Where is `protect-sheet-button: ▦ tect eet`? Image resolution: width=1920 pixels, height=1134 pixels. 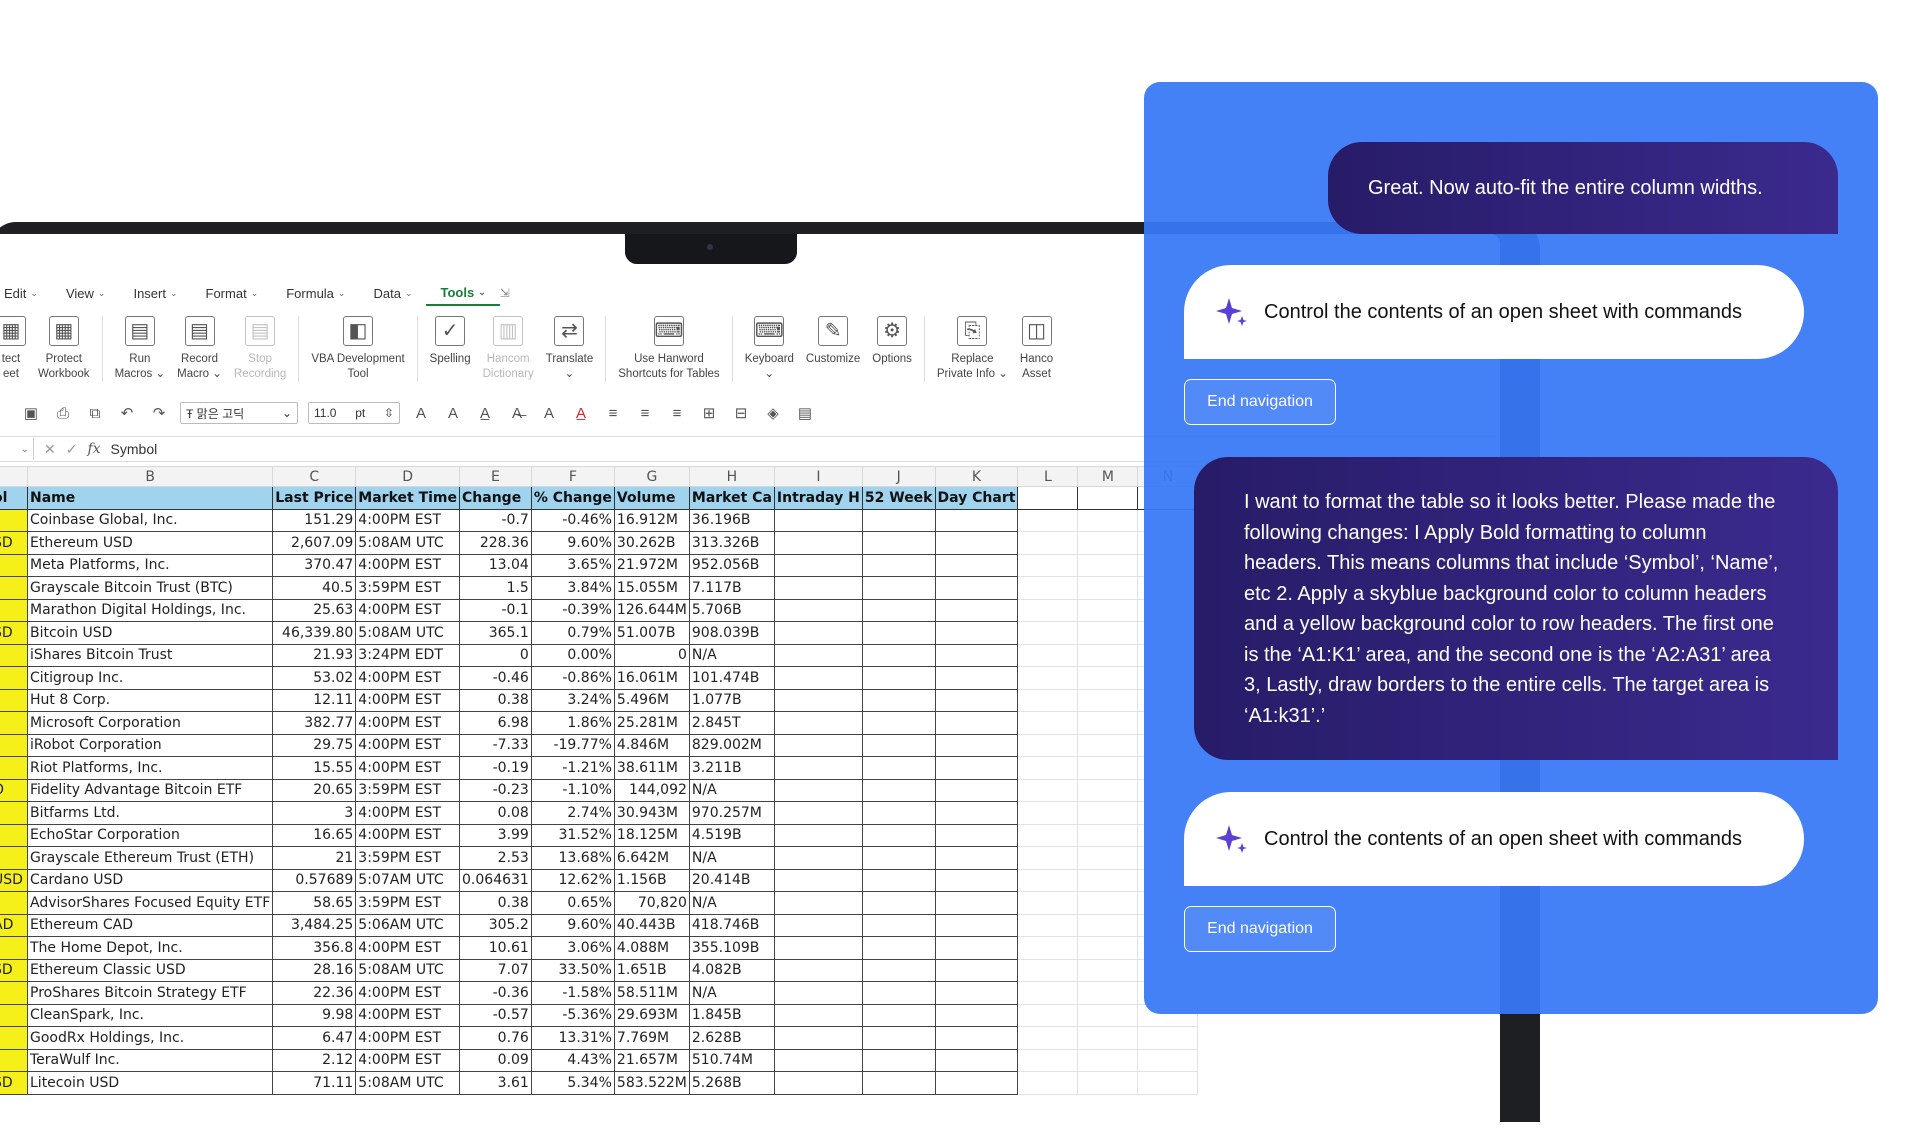
protect-sheet-button: ▦ tect eet is located at coordinates (16, 347).